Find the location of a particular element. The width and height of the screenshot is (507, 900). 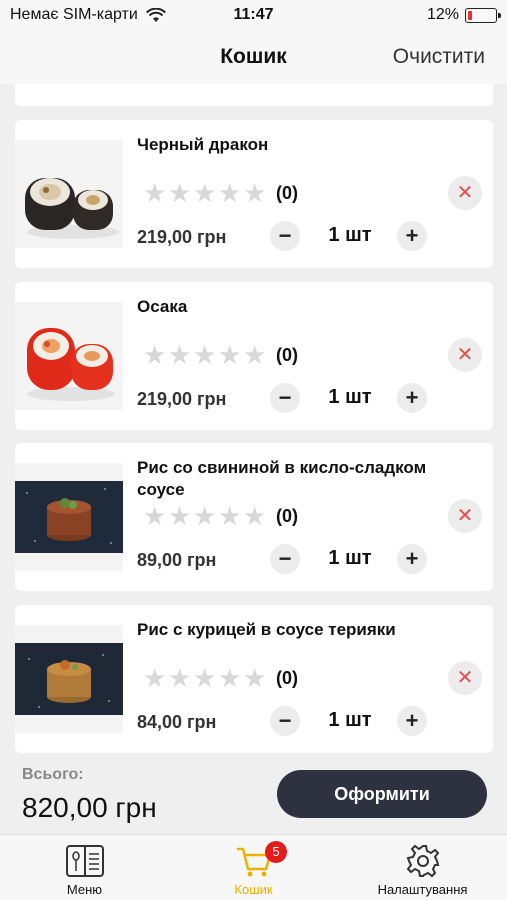

battery-percent: 12% is located at coordinates (442, 14).